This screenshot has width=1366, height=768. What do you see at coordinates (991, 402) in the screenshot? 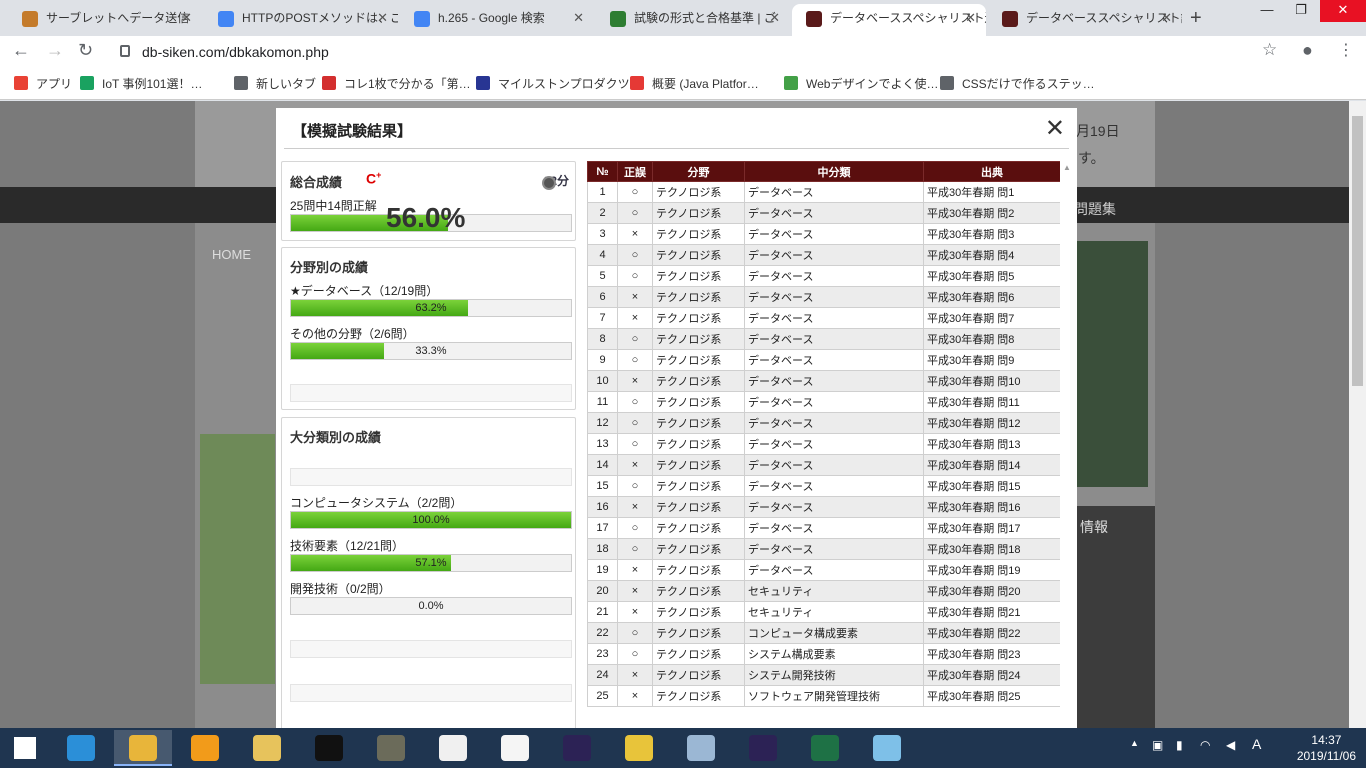
I see `row-source: 平成30年春期 問11` at bounding box center [991, 402].